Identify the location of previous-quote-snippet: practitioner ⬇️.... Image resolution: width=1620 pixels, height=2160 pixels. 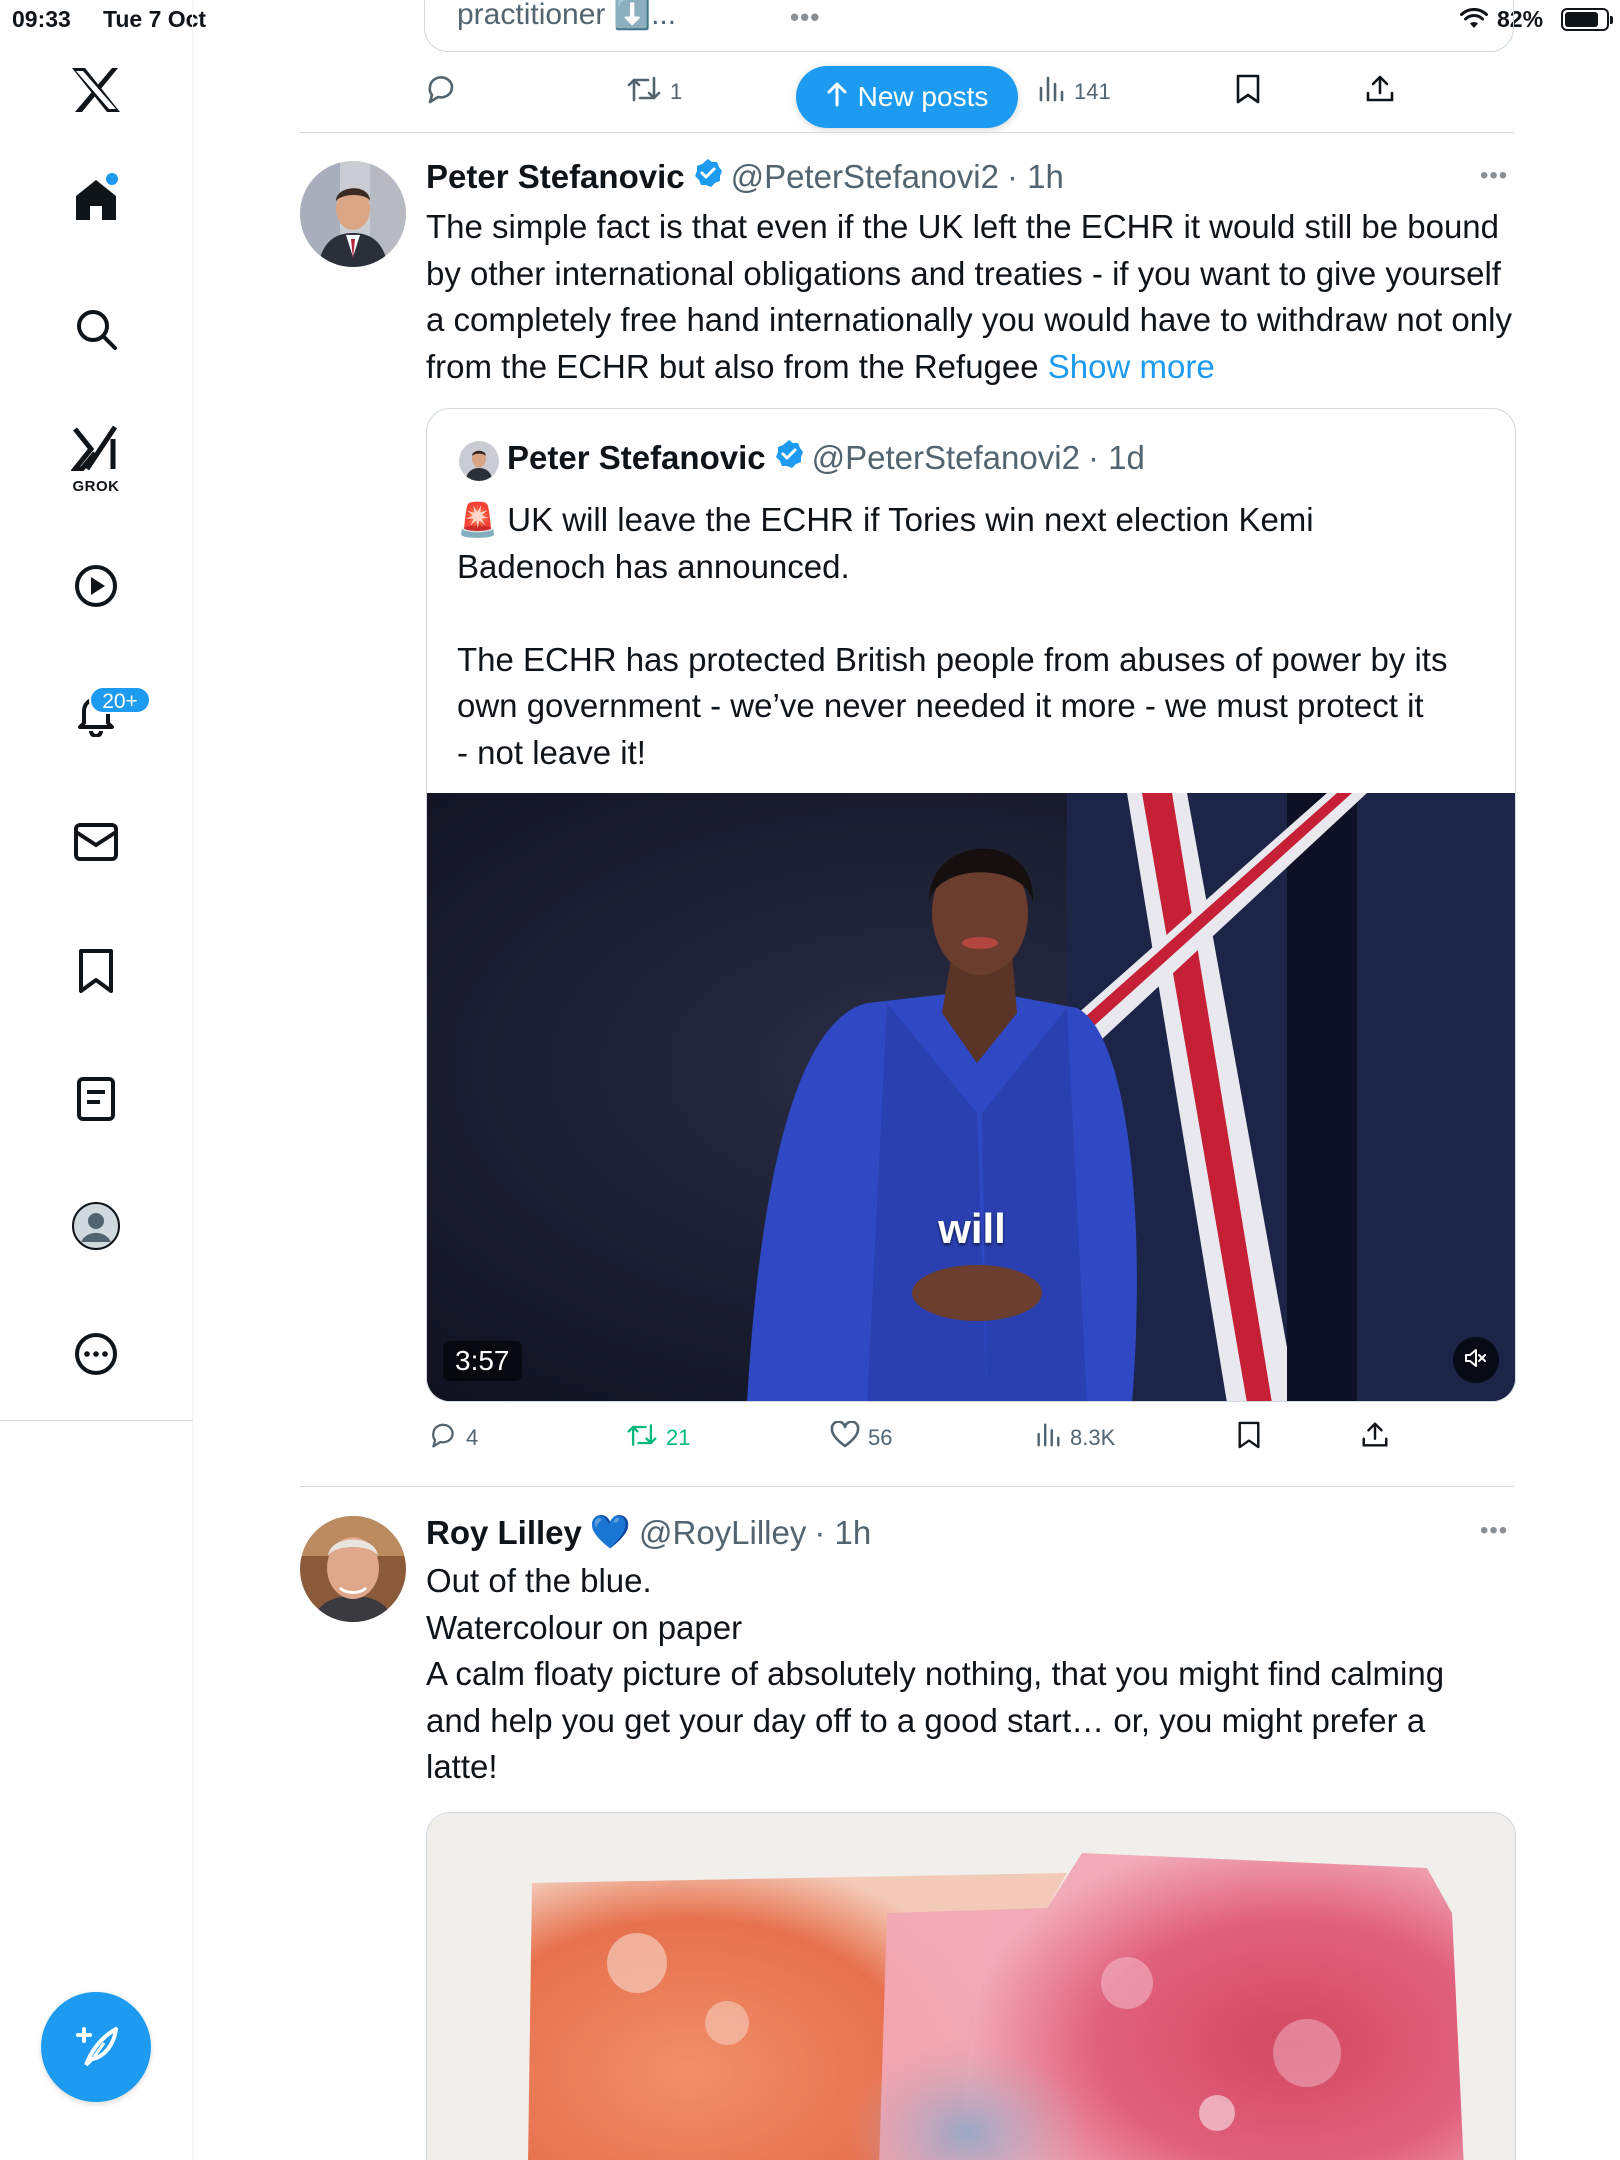
(567, 15).